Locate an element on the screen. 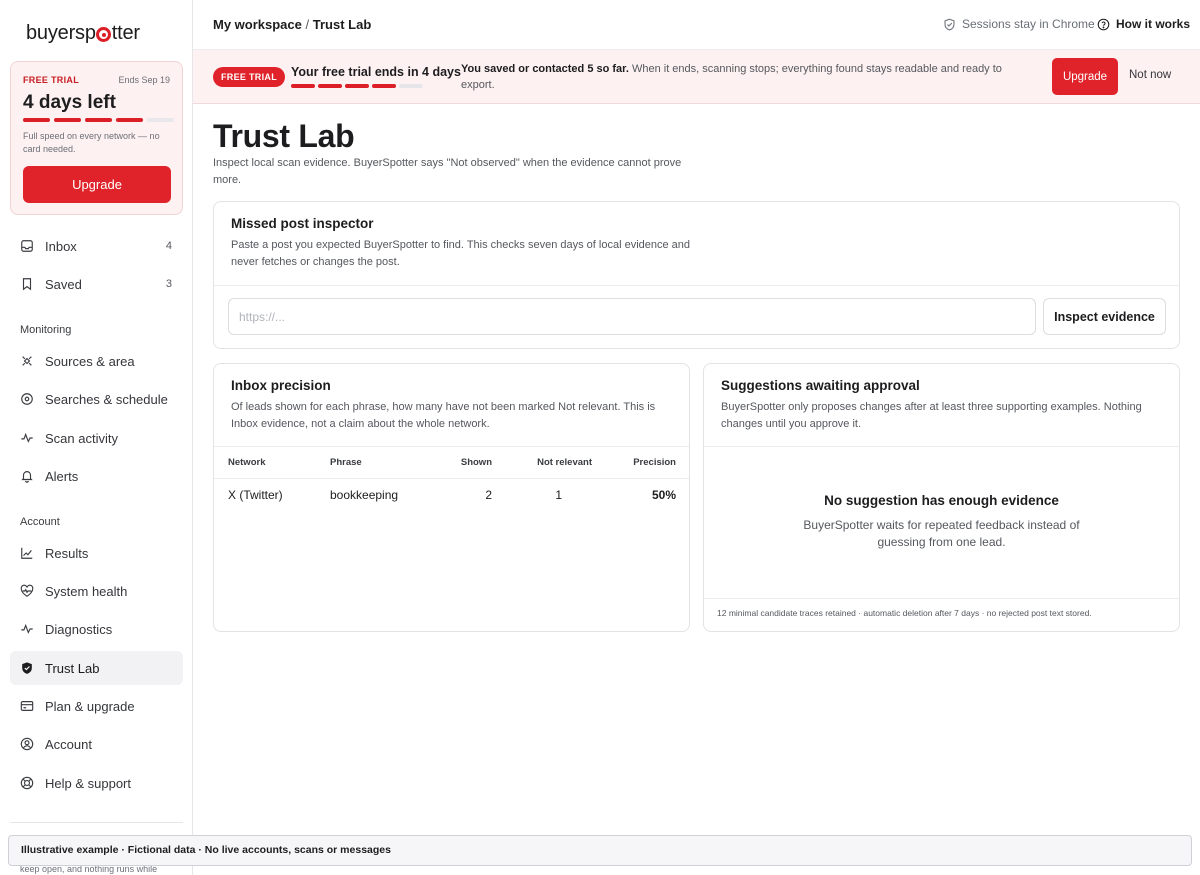 The width and height of the screenshot is (1200, 875). breadcrumb: My workspace / Trust Lab is located at coordinates (292, 24).